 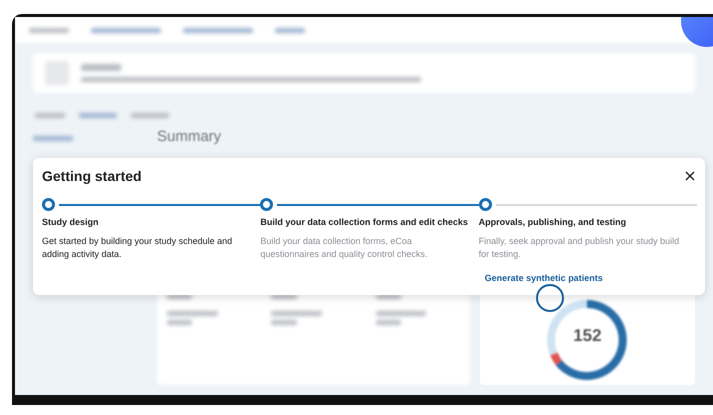 What do you see at coordinates (579, 248) in the screenshot?
I see `step-description: Finally, seek approval and publish your study build for testing.` at bounding box center [579, 248].